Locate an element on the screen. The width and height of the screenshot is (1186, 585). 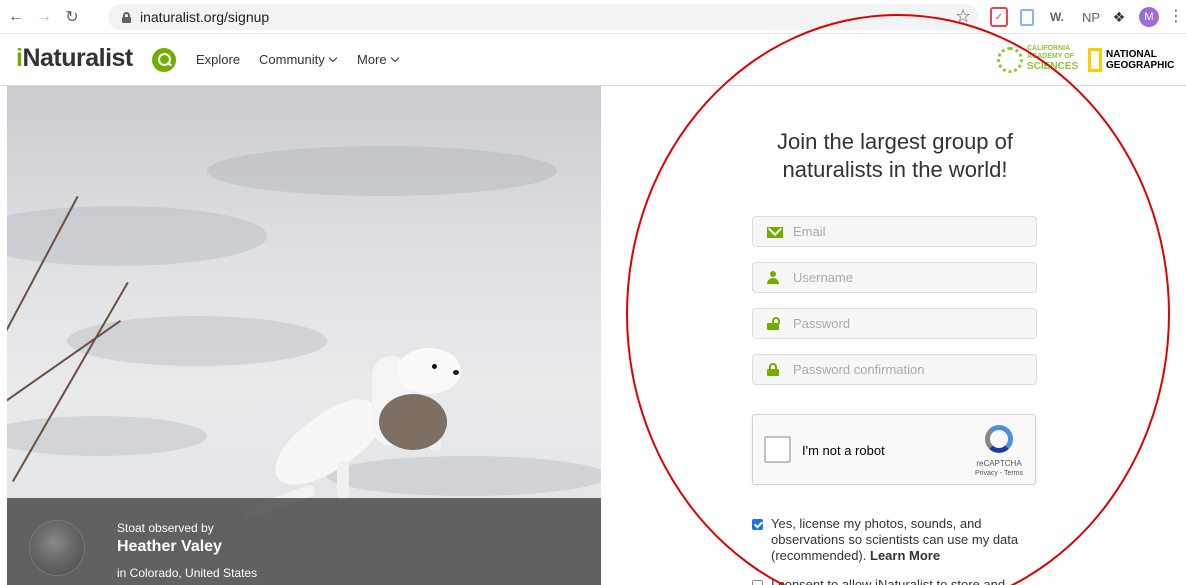
sun-icon is located at coordinates (1010, 60).